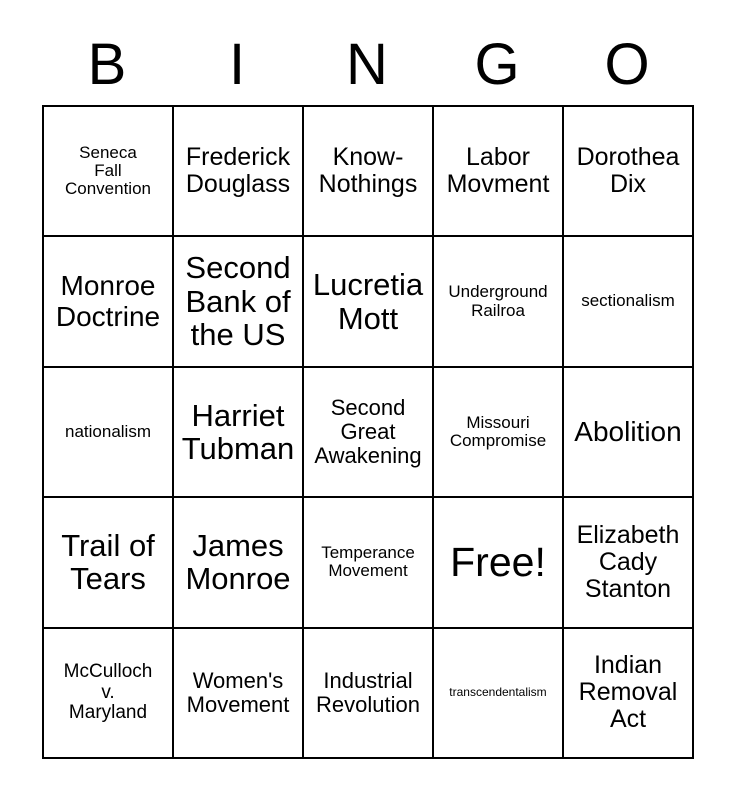  I want to click on bingo-cell-label: Women's Movement, so click(238, 692).